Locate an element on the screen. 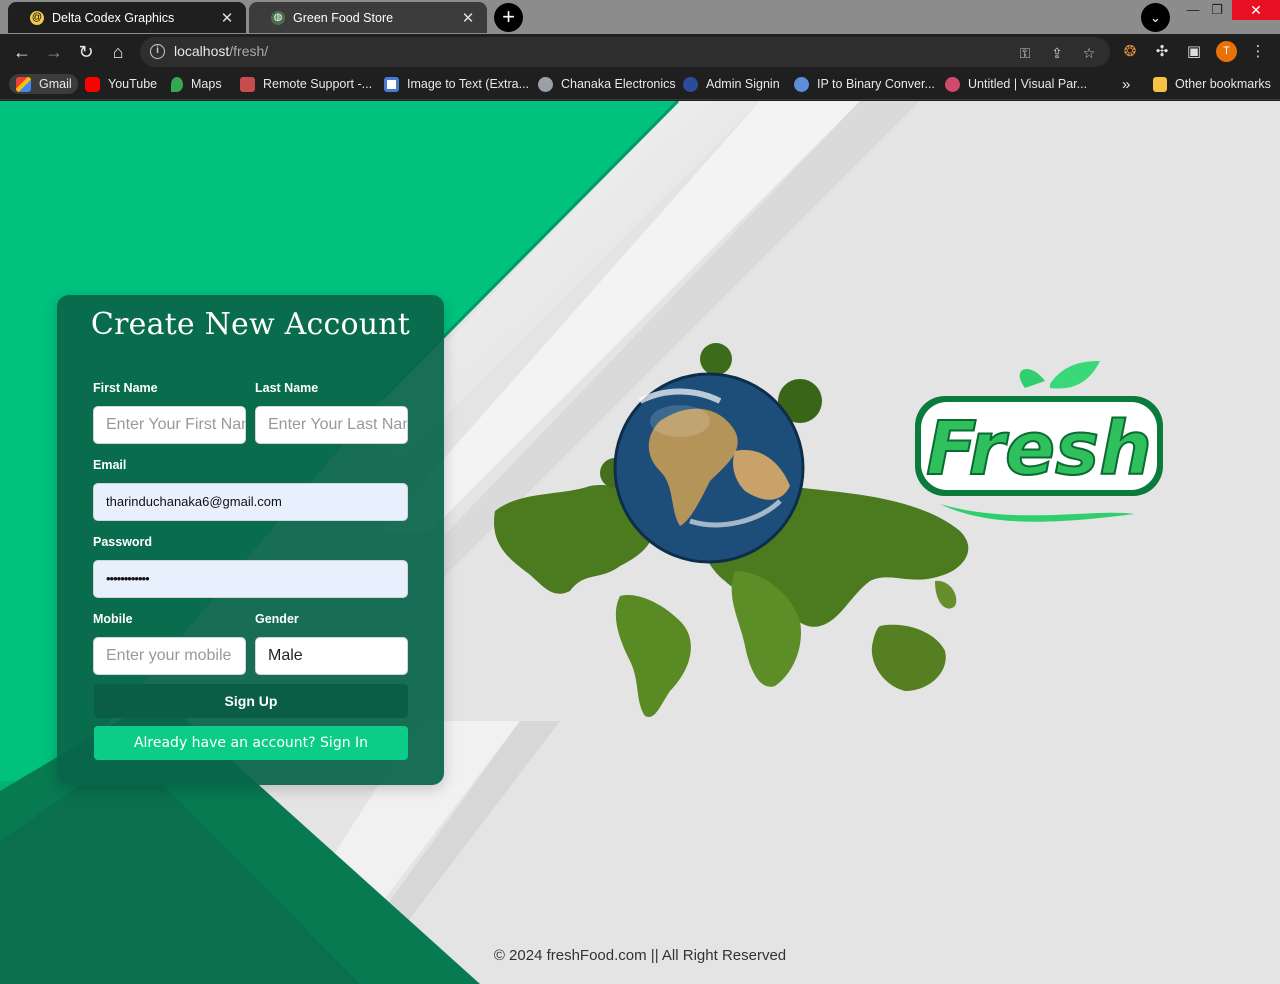 This screenshot has width=1280, height=984. logo-swoosh-icon is located at coordinates (1037, 513).